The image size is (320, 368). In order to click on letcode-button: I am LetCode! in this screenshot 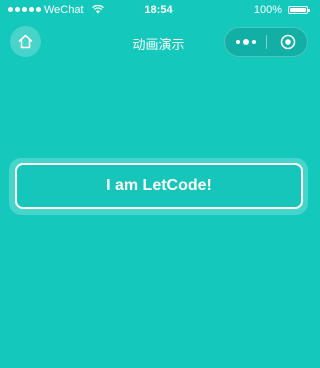, I will do `click(159, 186)`.